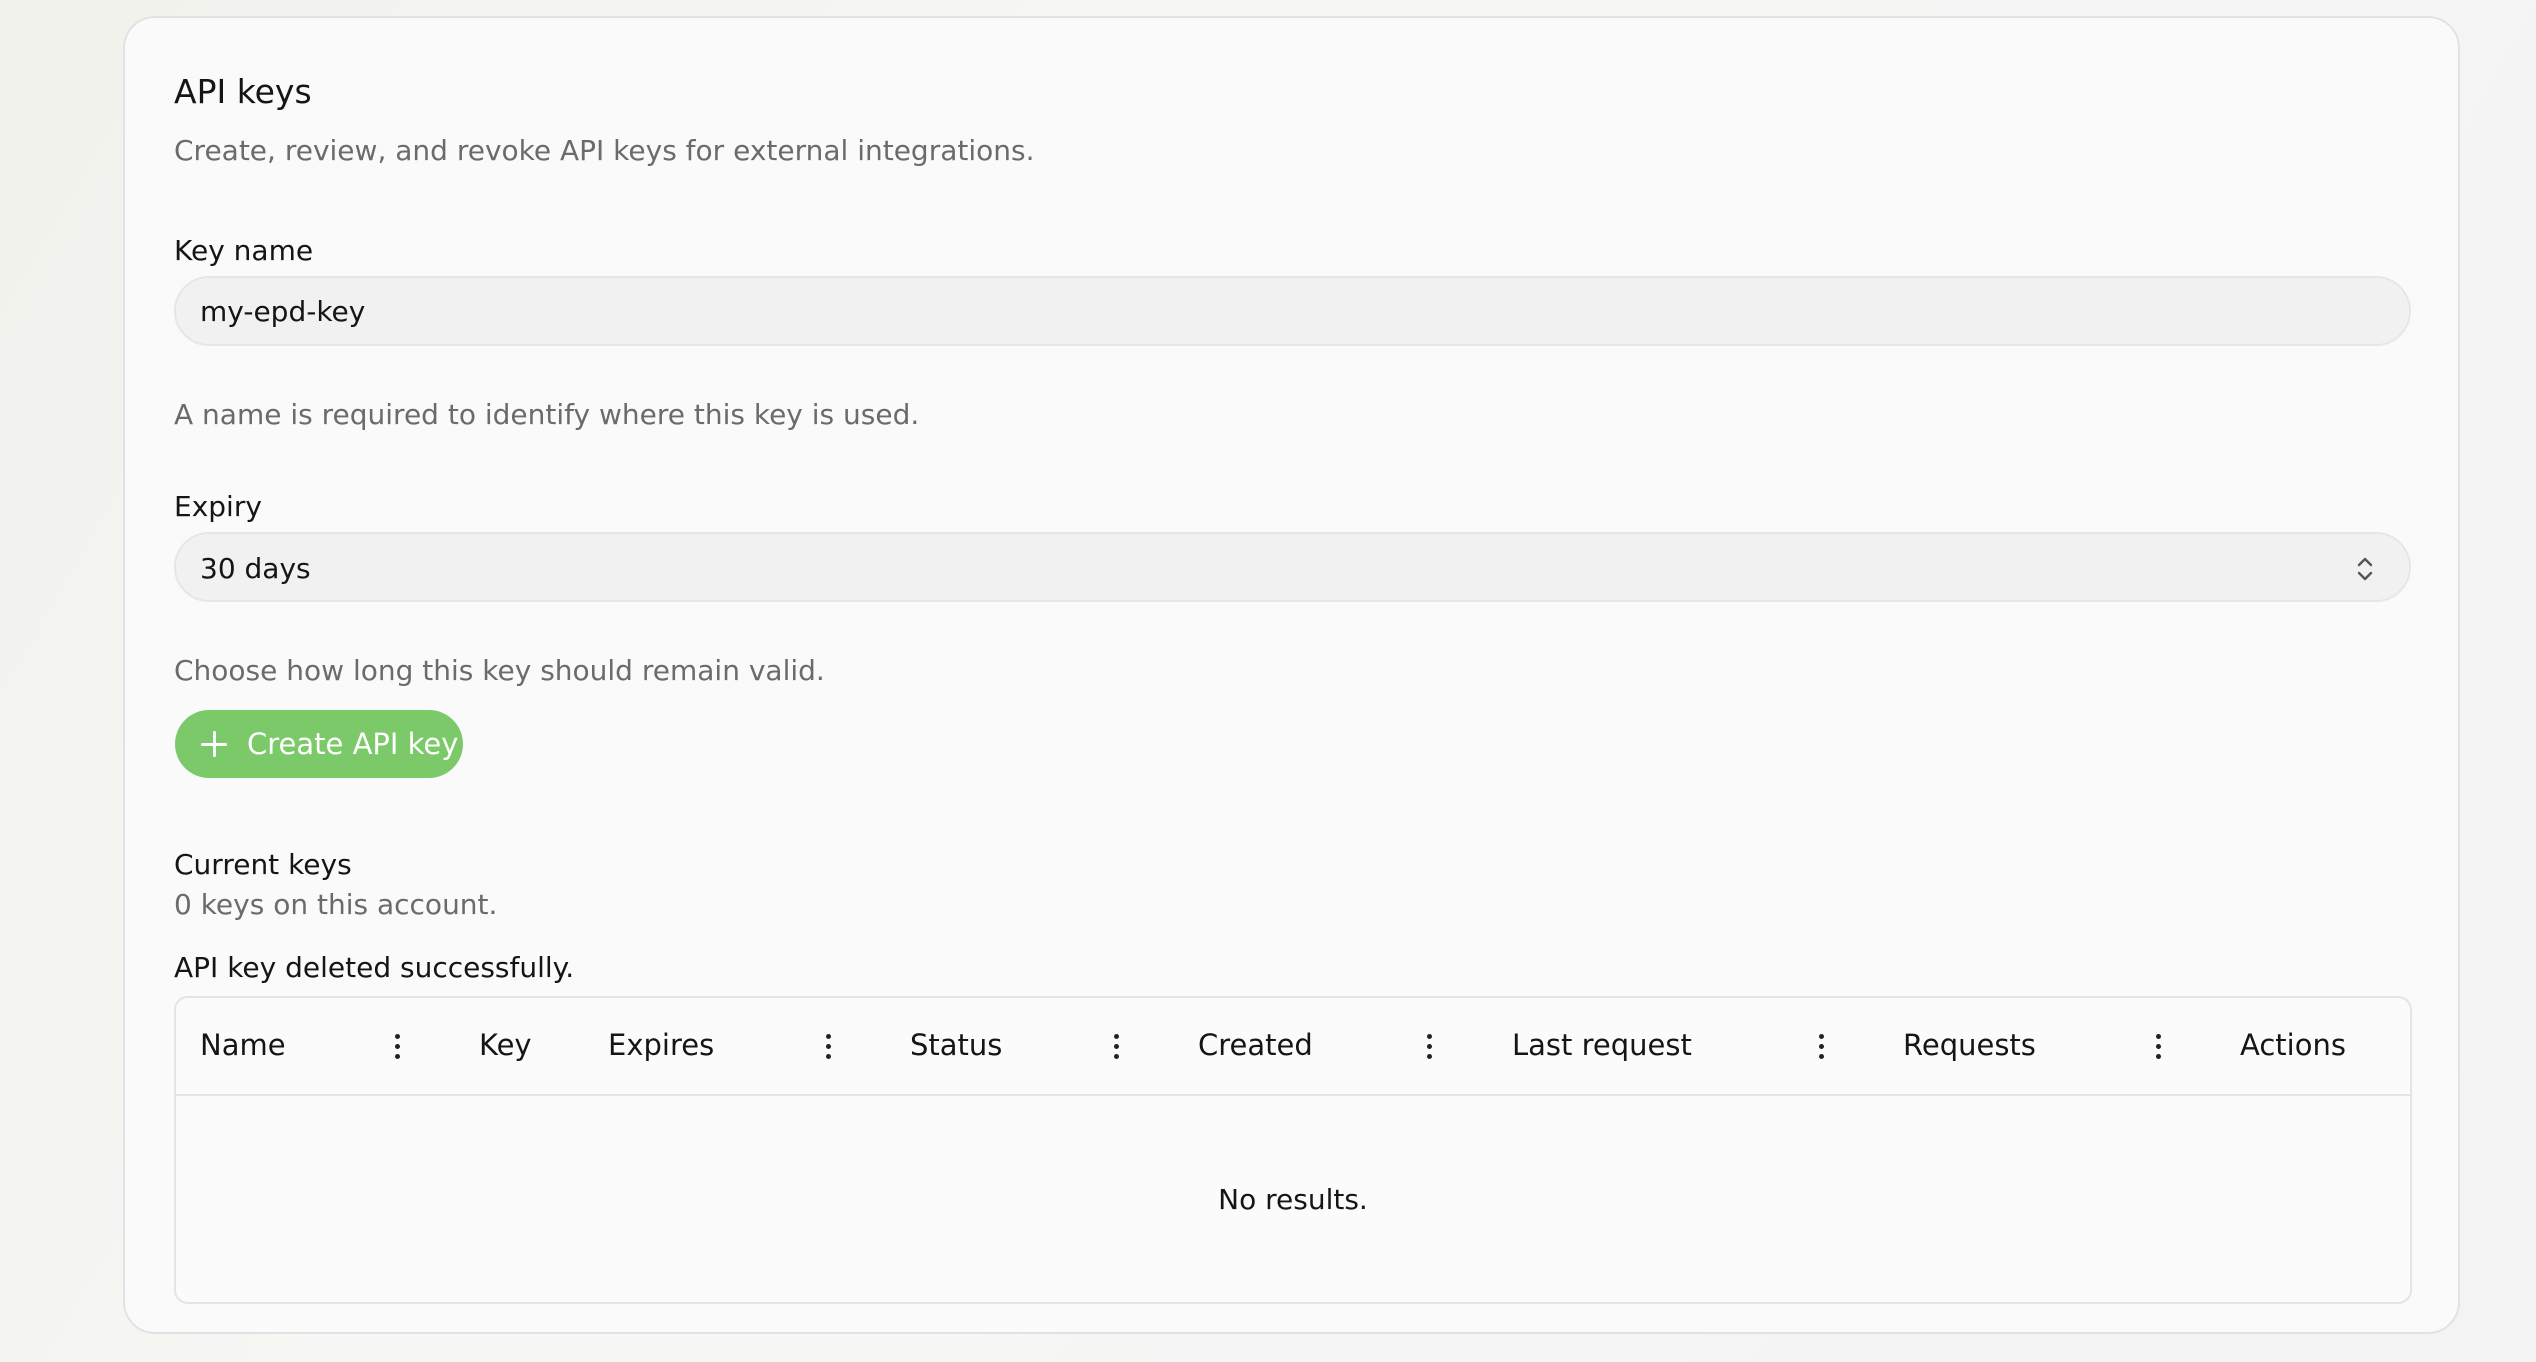 This screenshot has height=1362, width=2536. I want to click on column-header-requests: Requests, so click(1969, 1045).